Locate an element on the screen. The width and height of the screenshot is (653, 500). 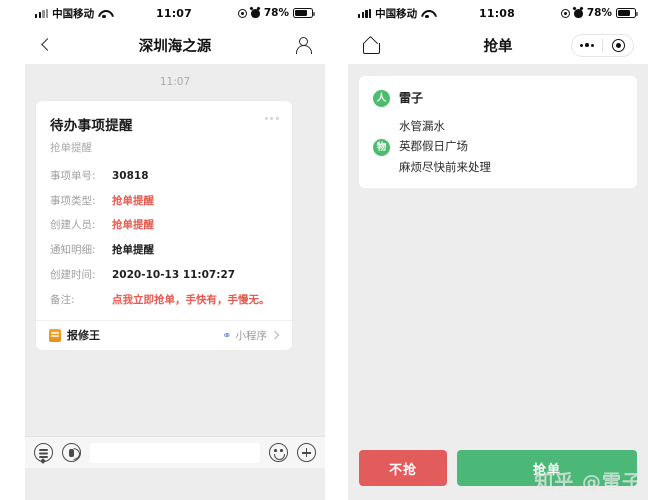
table-row: 创建人员: 抢单提醒 is located at coordinates (164, 225).